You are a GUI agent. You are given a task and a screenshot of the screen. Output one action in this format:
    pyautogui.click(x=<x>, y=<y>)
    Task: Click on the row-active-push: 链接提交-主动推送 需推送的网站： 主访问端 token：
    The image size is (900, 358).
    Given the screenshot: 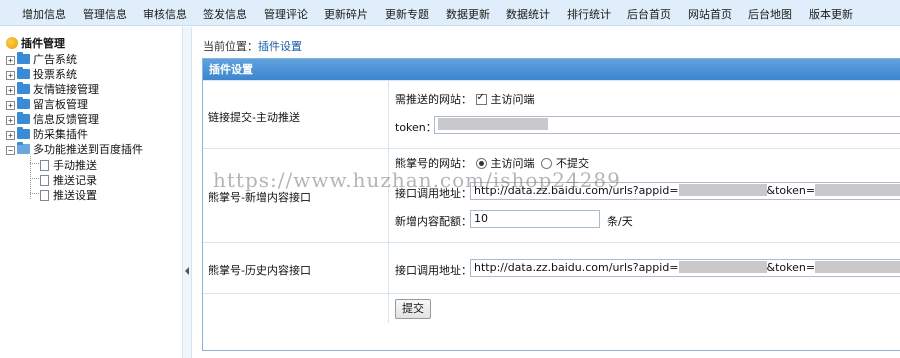 What is the action you would take?
    pyautogui.click(x=551, y=114)
    